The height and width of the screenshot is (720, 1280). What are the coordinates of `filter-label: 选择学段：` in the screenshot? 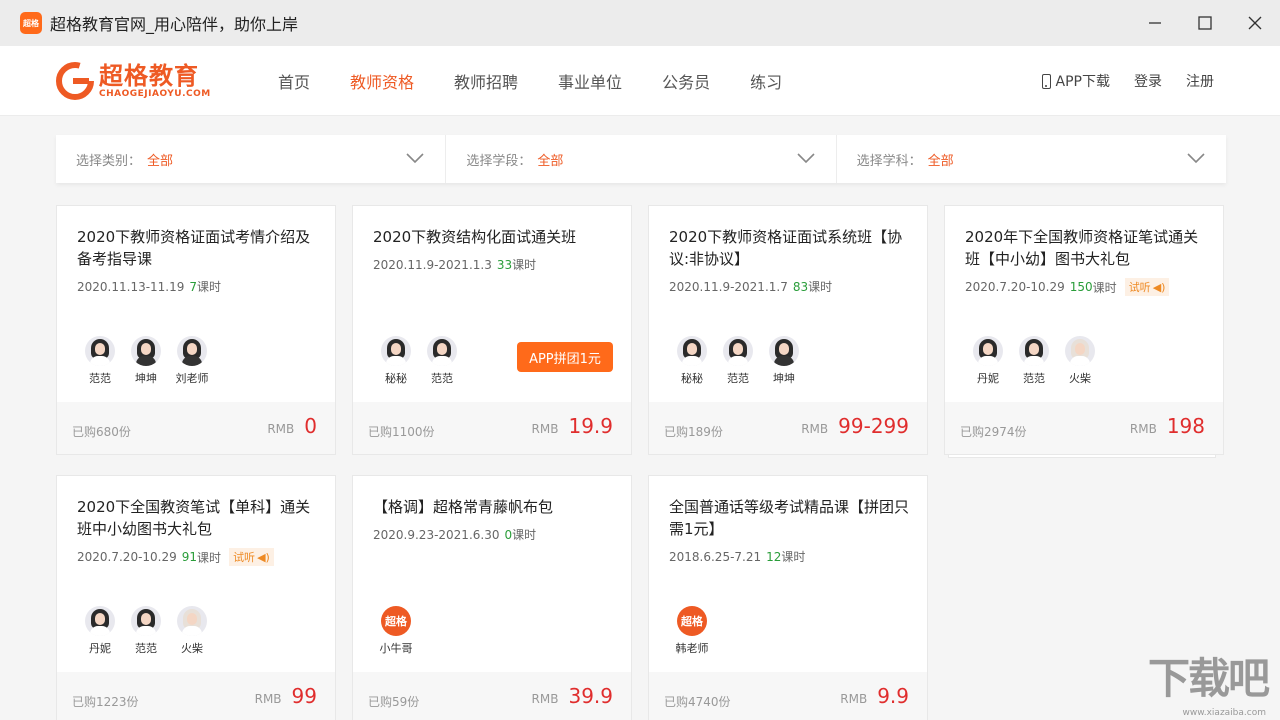 It's located at (499, 161).